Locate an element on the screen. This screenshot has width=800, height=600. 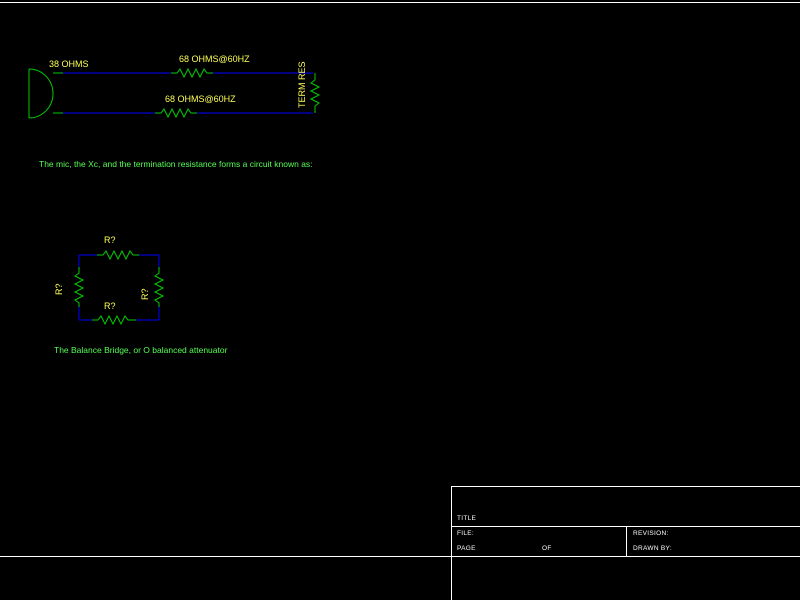
bridge-top-label: R? is located at coordinates (110, 240).